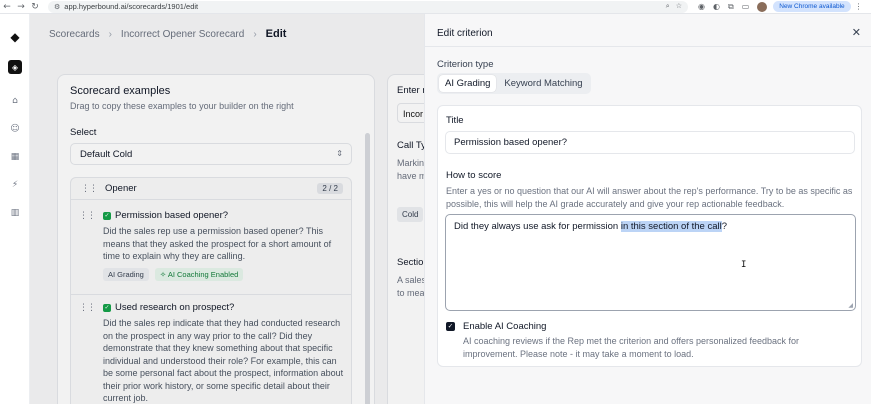 This screenshot has height=404, width=871. What do you see at coordinates (856, 32) in the screenshot?
I see `close-icon: ✕` at bounding box center [856, 32].